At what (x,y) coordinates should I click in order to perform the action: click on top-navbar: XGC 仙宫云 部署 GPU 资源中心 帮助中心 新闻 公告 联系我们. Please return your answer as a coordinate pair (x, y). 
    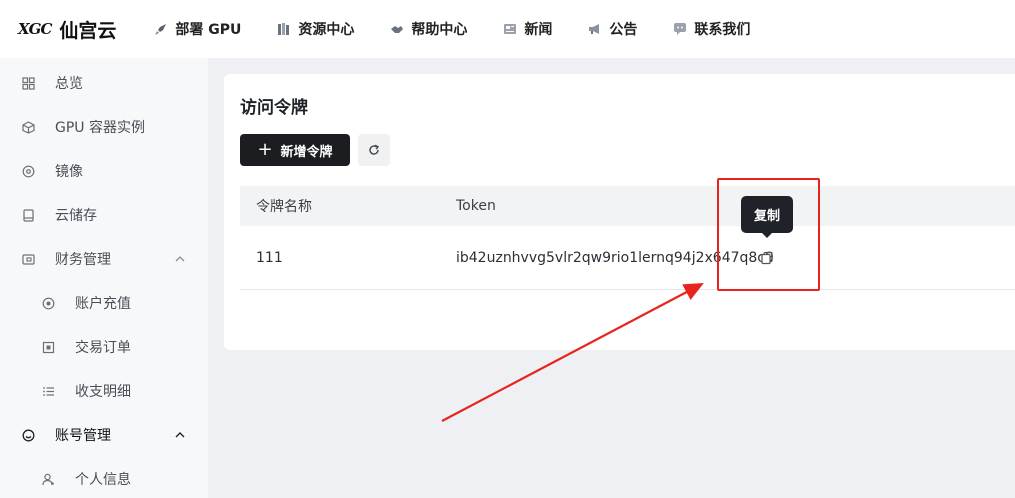
    Looking at the image, I should click on (507, 29).